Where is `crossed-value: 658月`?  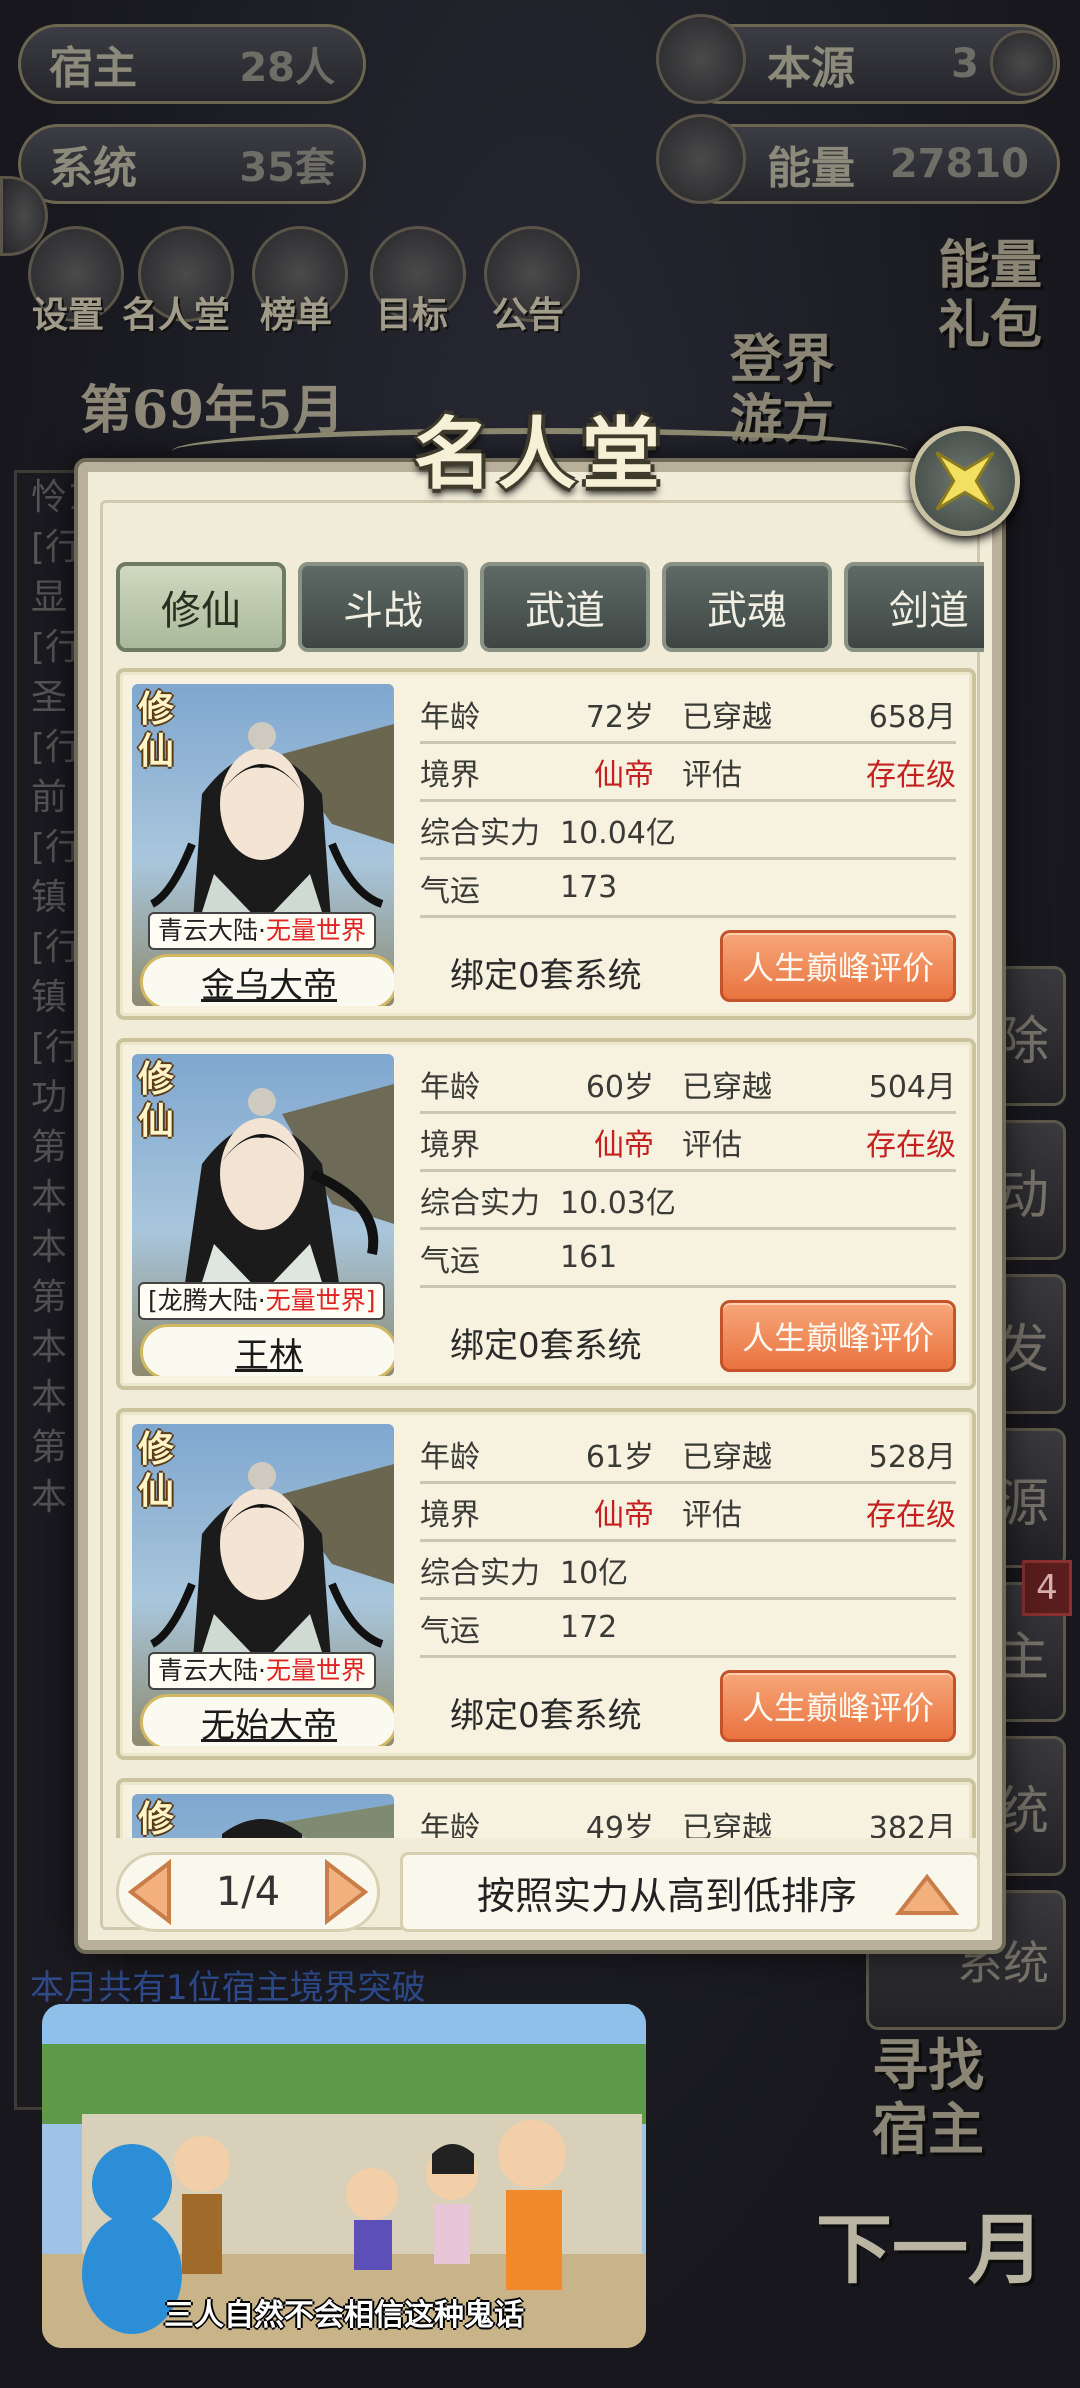 crossed-value: 658月 is located at coordinates (912, 717).